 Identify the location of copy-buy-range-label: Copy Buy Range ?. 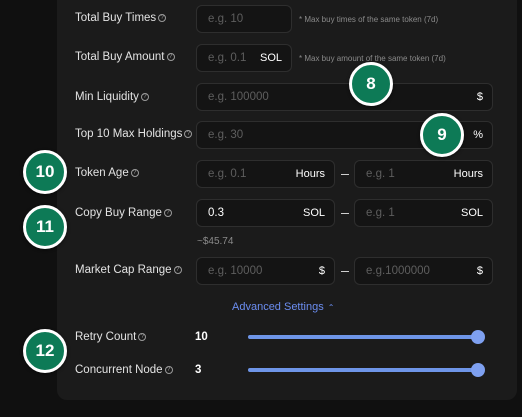
(123, 213).